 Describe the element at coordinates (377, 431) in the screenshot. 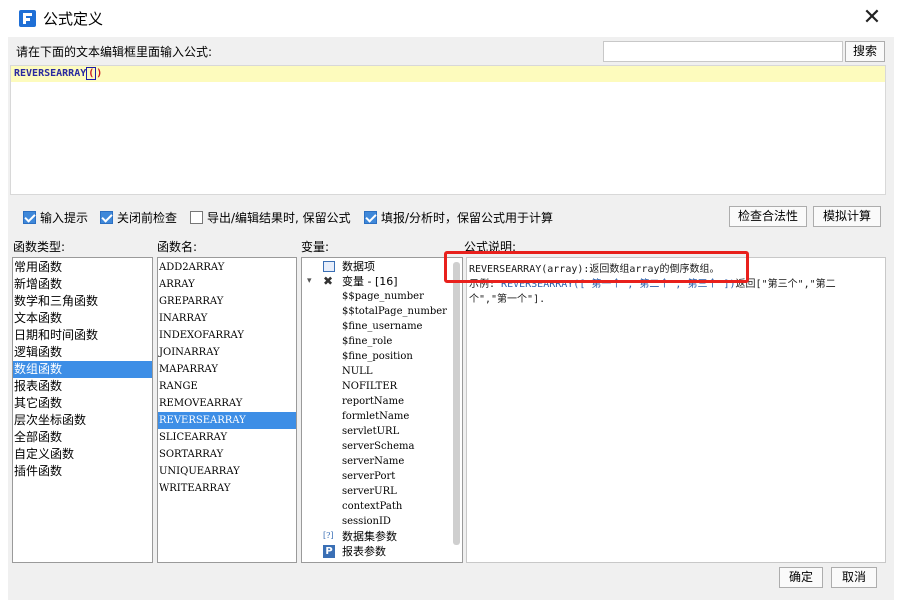

I see `variable-item: servletURL` at that location.